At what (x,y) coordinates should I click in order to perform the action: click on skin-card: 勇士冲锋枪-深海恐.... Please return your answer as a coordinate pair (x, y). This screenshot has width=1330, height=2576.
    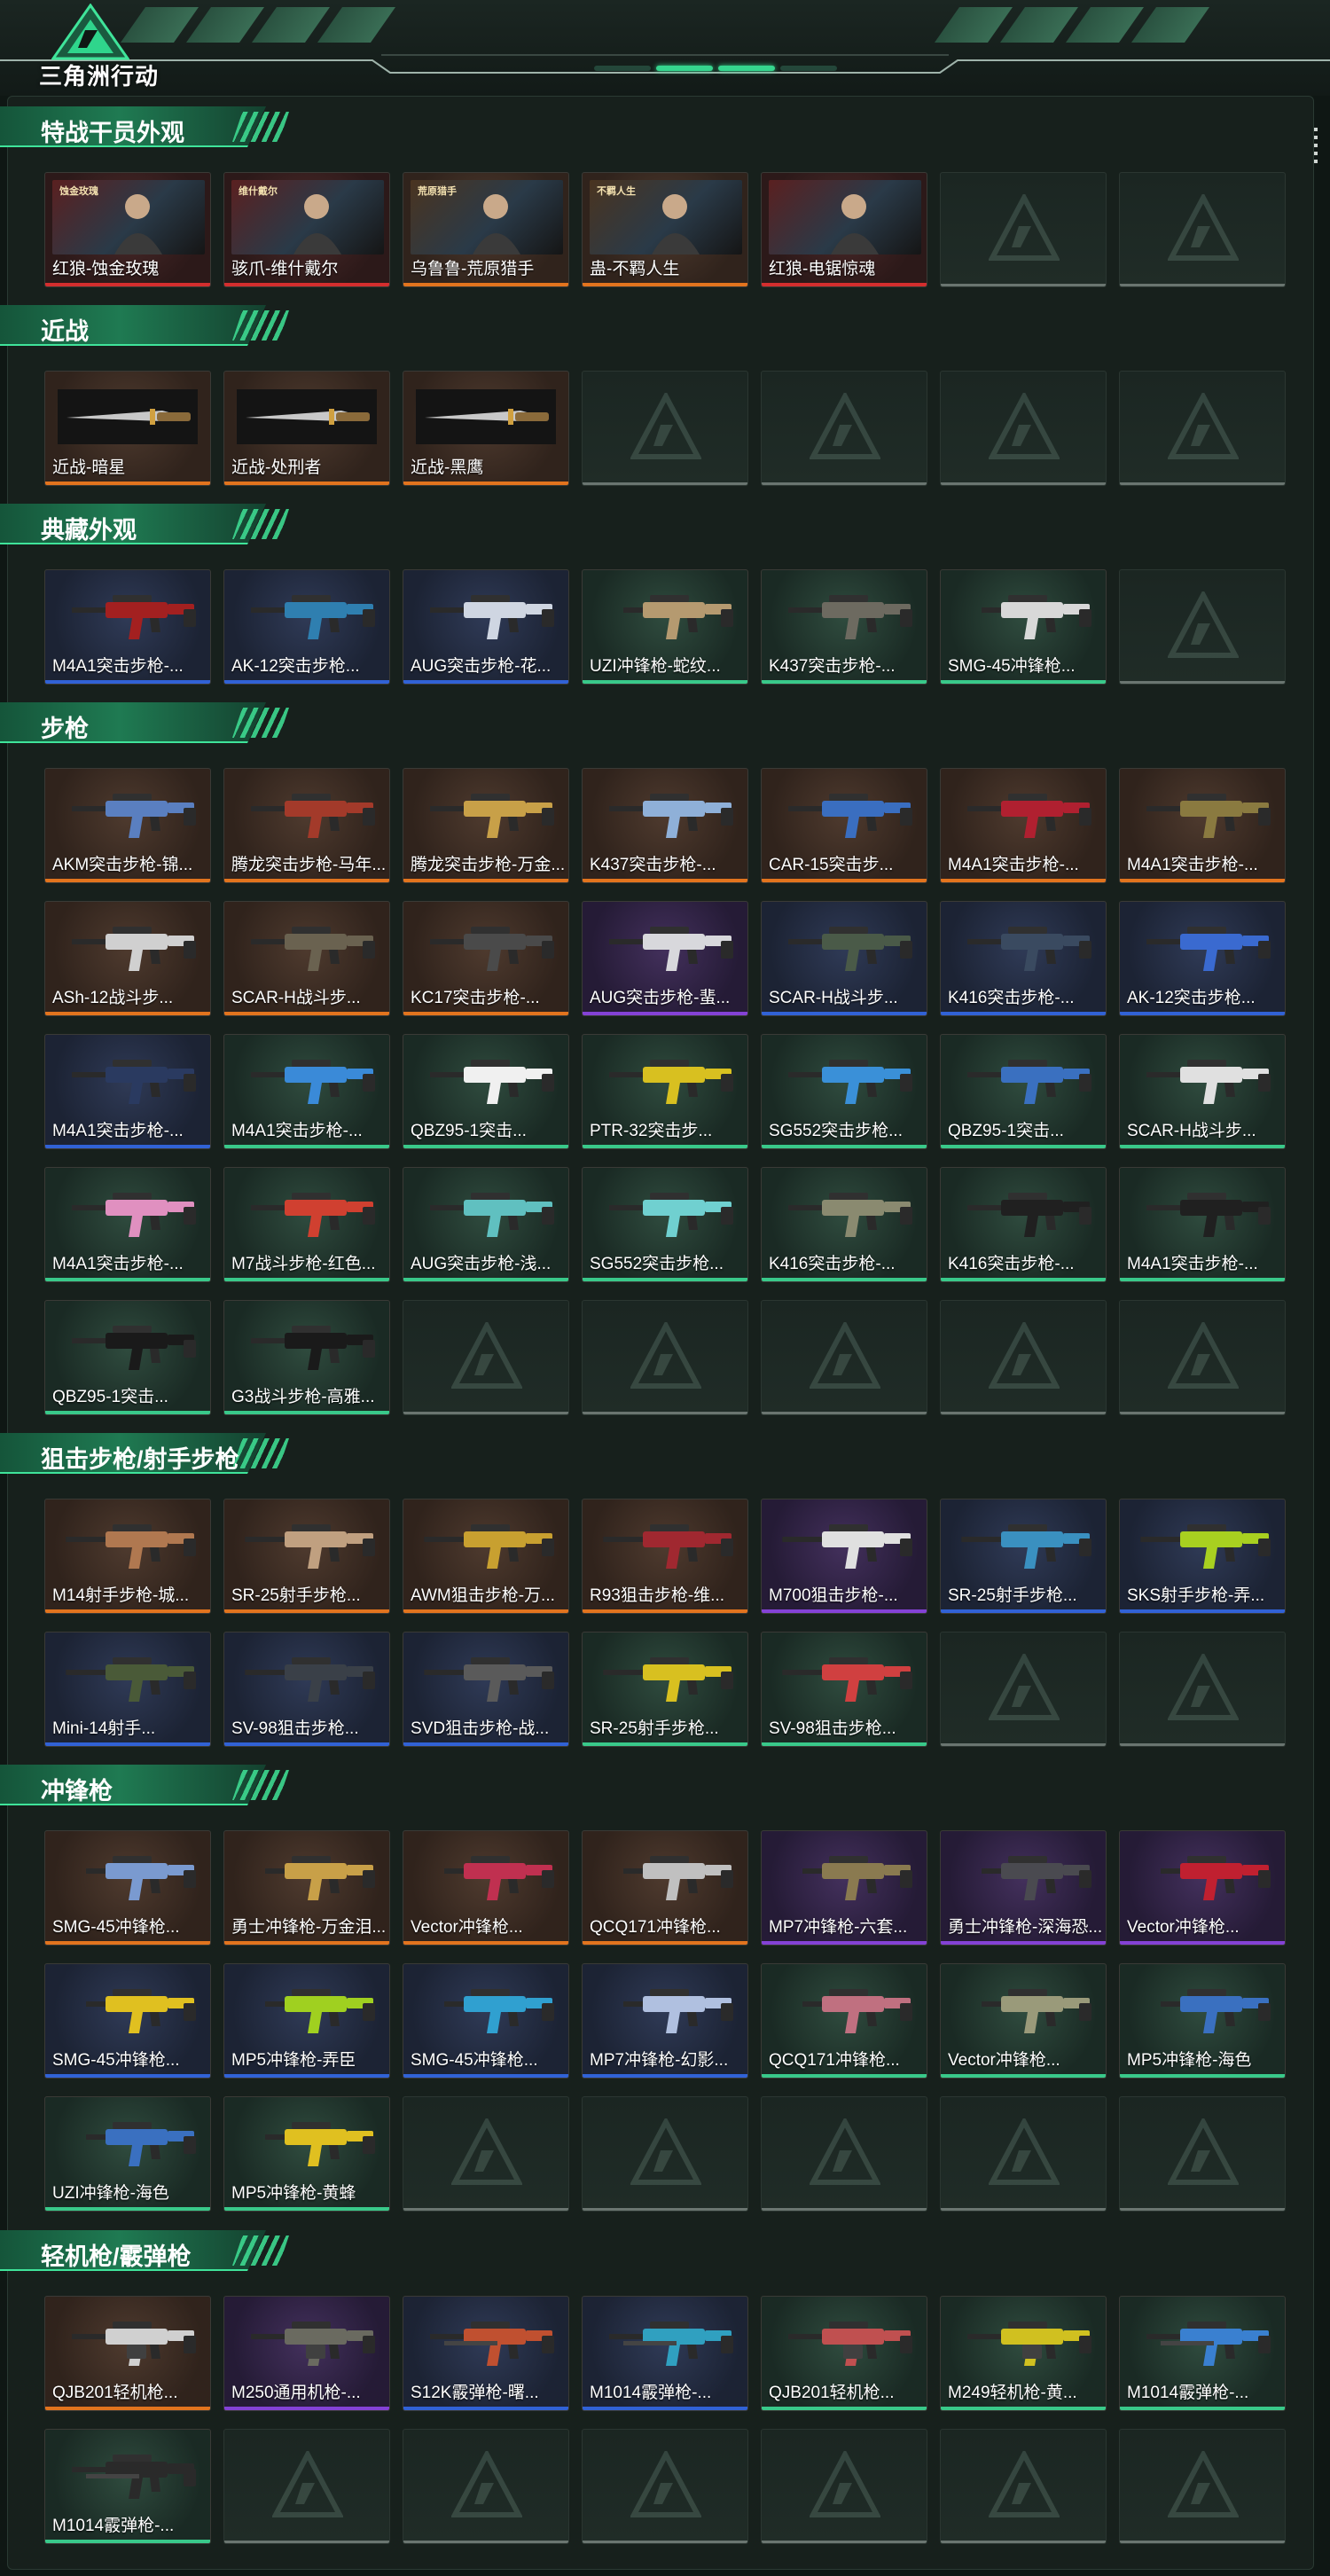
    Looking at the image, I should click on (1024, 1888).